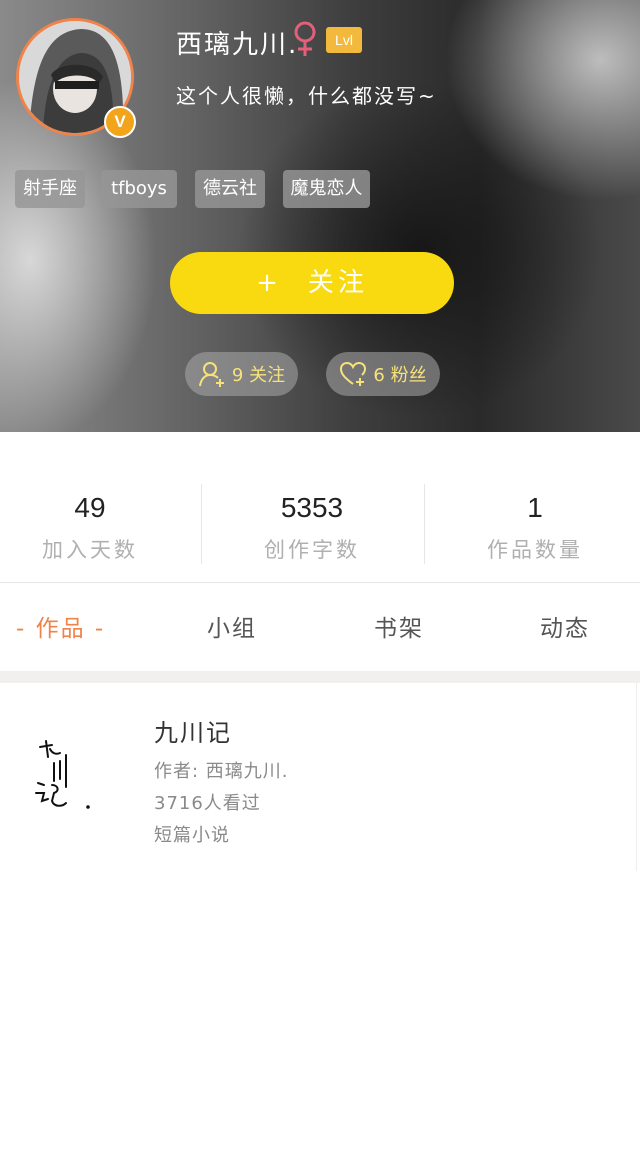  I want to click on bio: 这个人很懒，什么都没写~, so click(306, 96).